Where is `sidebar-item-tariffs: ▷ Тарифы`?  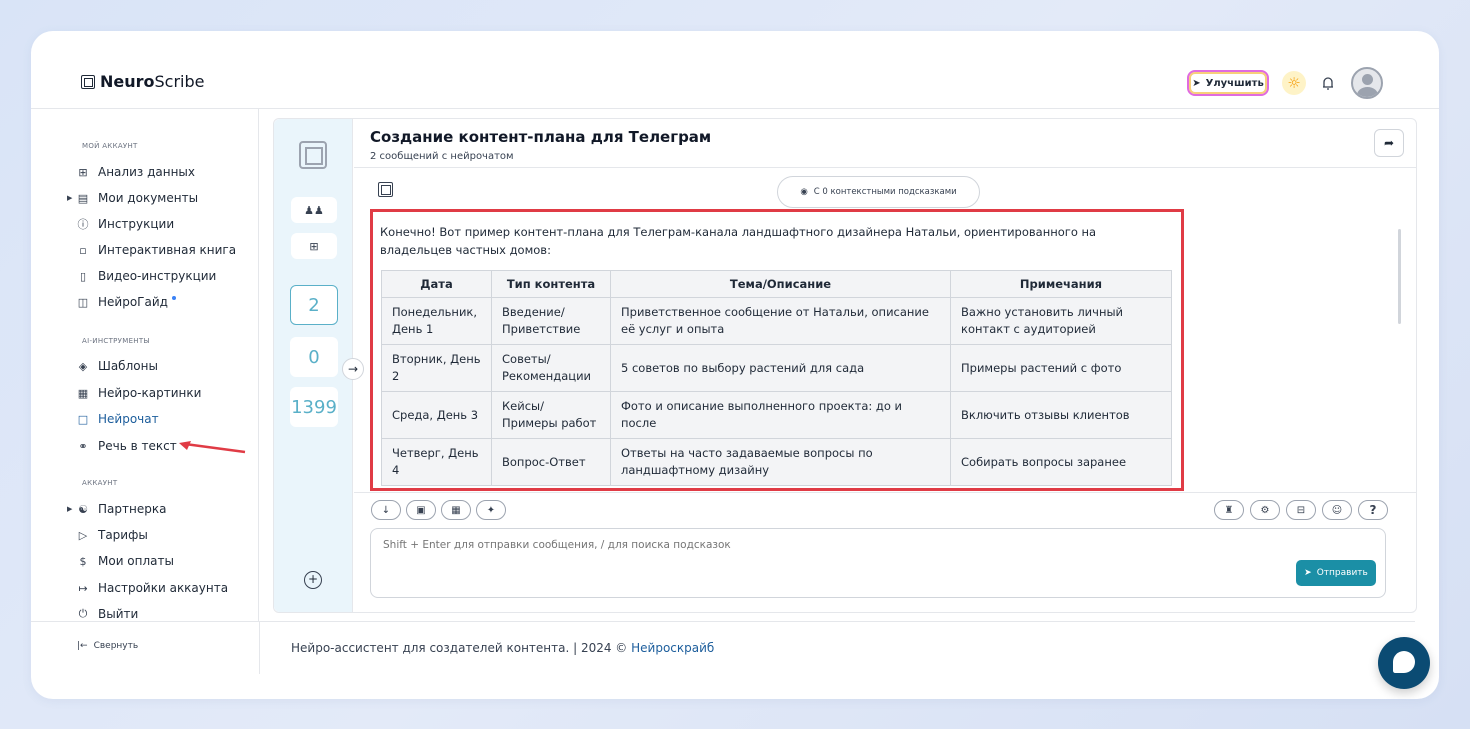 sidebar-item-tariffs: ▷ Тарифы is located at coordinates (112, 535).